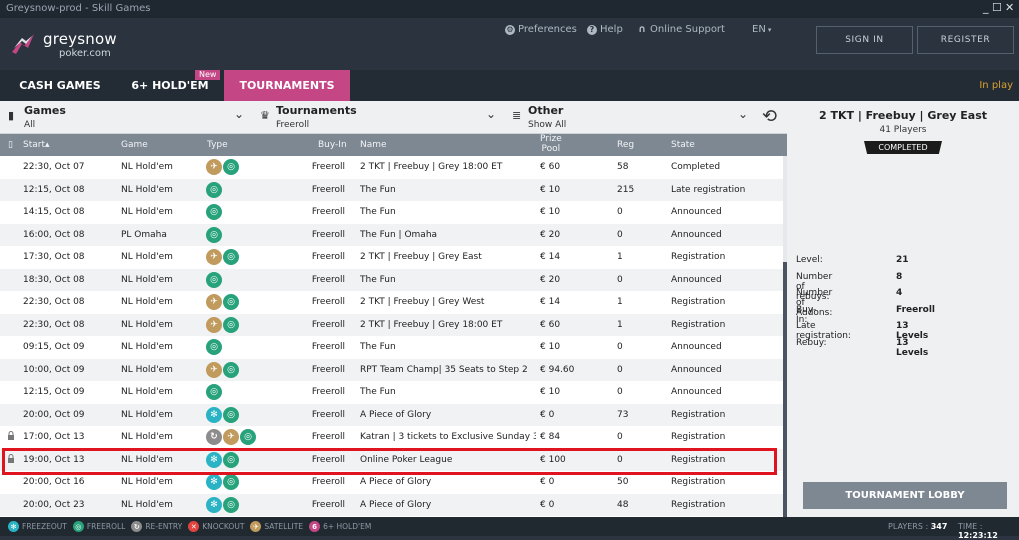 Image resolution: width=1019 pixels, height=540 pixels. I want to click on language-select: EN ▾, so click(761, 29).